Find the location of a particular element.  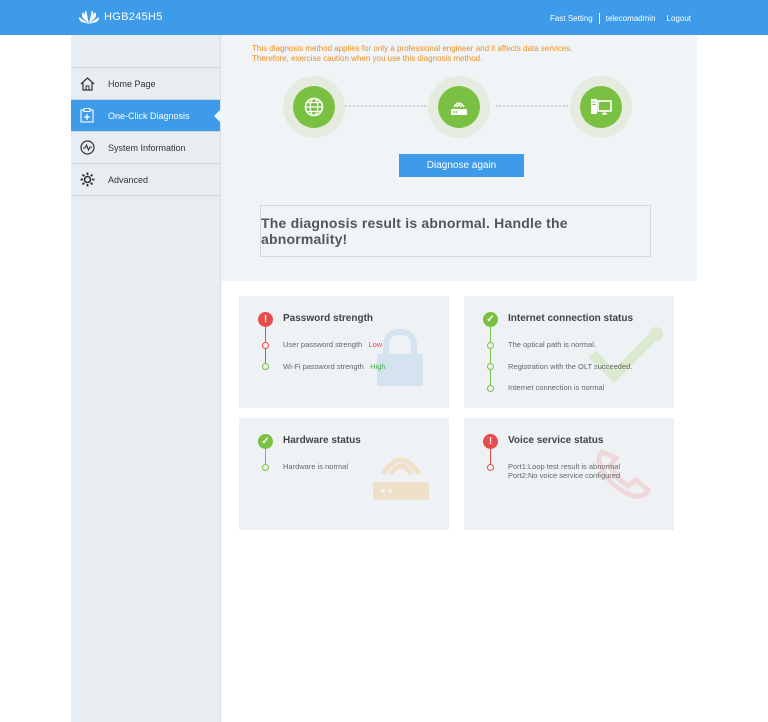

user-password-label: User password strength is located at coordinates (323, 344).